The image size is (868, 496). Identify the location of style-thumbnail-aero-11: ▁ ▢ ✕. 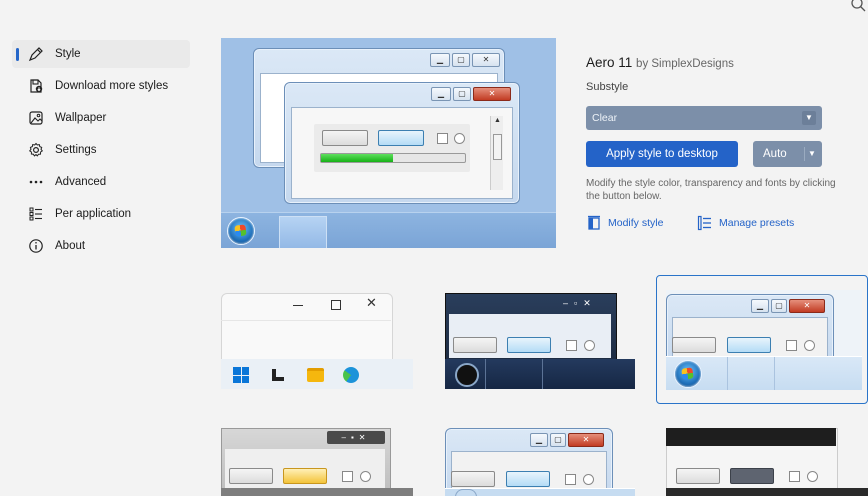
(764, 340).